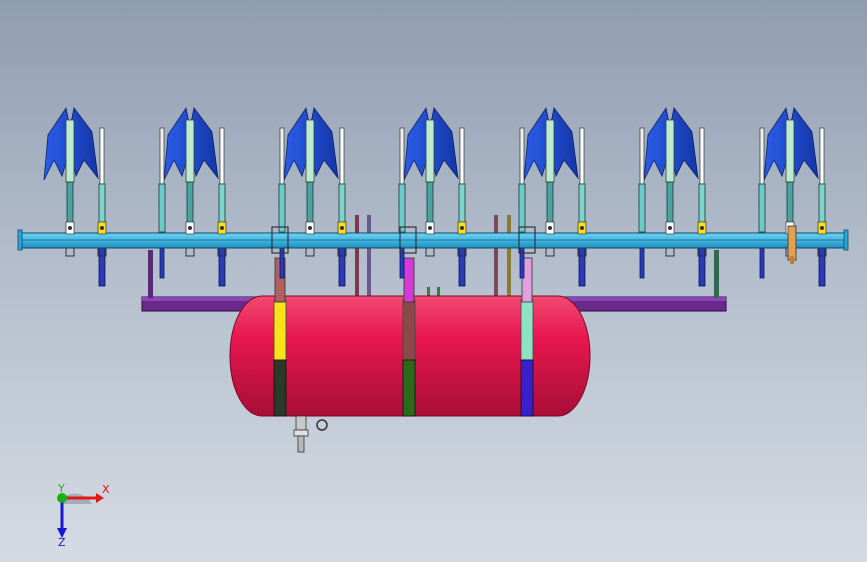 Image resolution: width=867 pixels, height=562 pixels. What do you see at coordinates (106, 489) in the screenshot?
I see `x-axis-label: X` at bounding box center [106, 489].